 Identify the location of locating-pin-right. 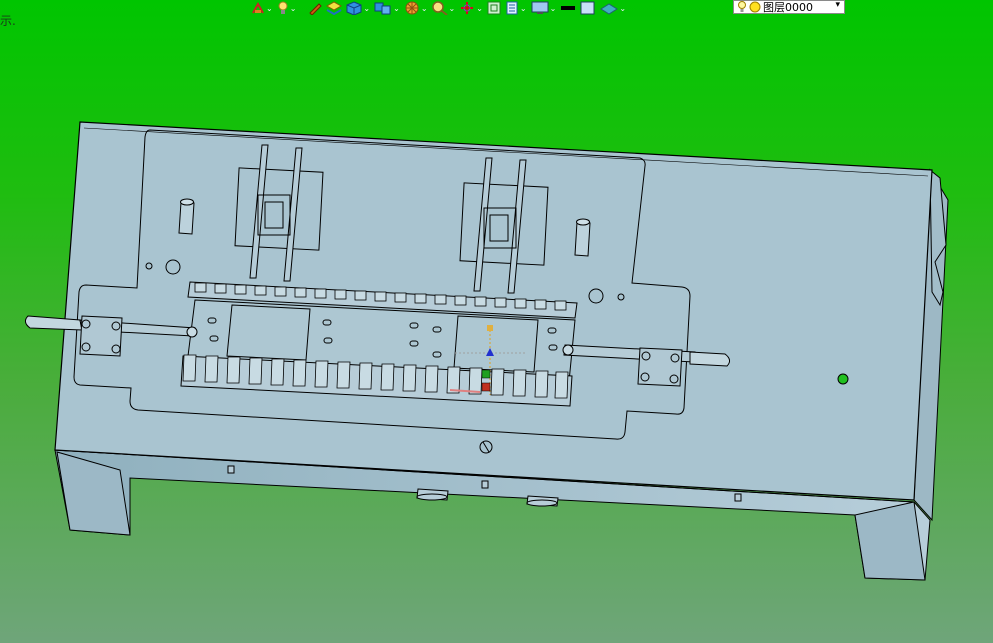
(582, 237).